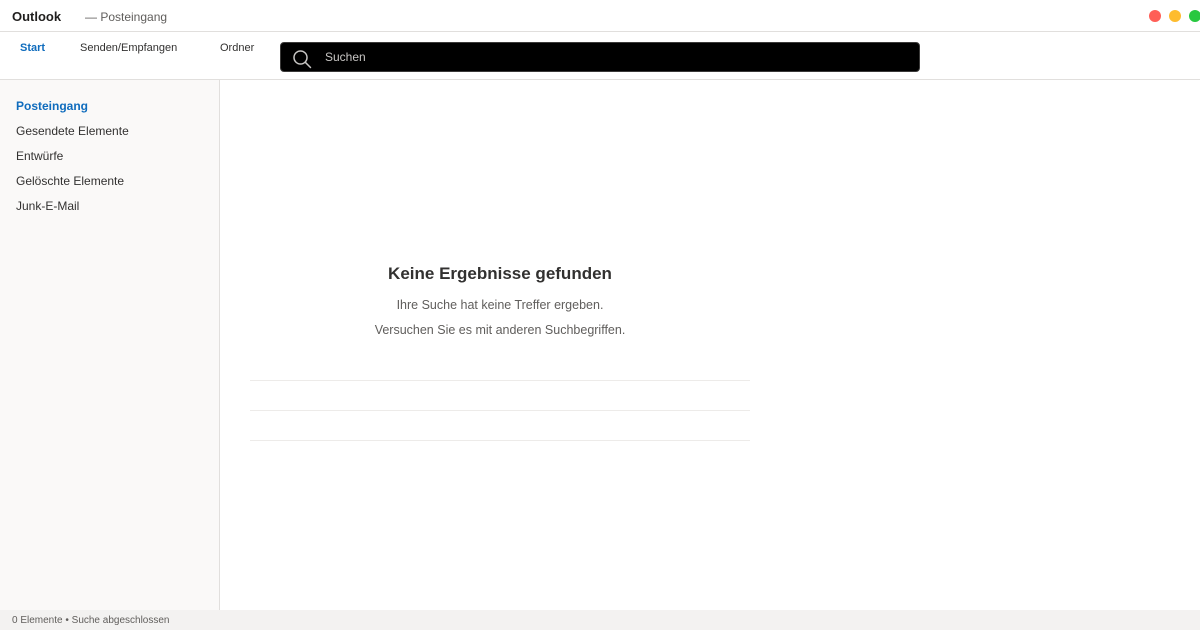  What do you see at coordinates (600, 620) in the screenshot?
I see `status-bar: 0 Elemente • Suche abgeschlossen` at bounding box center [600, 620].